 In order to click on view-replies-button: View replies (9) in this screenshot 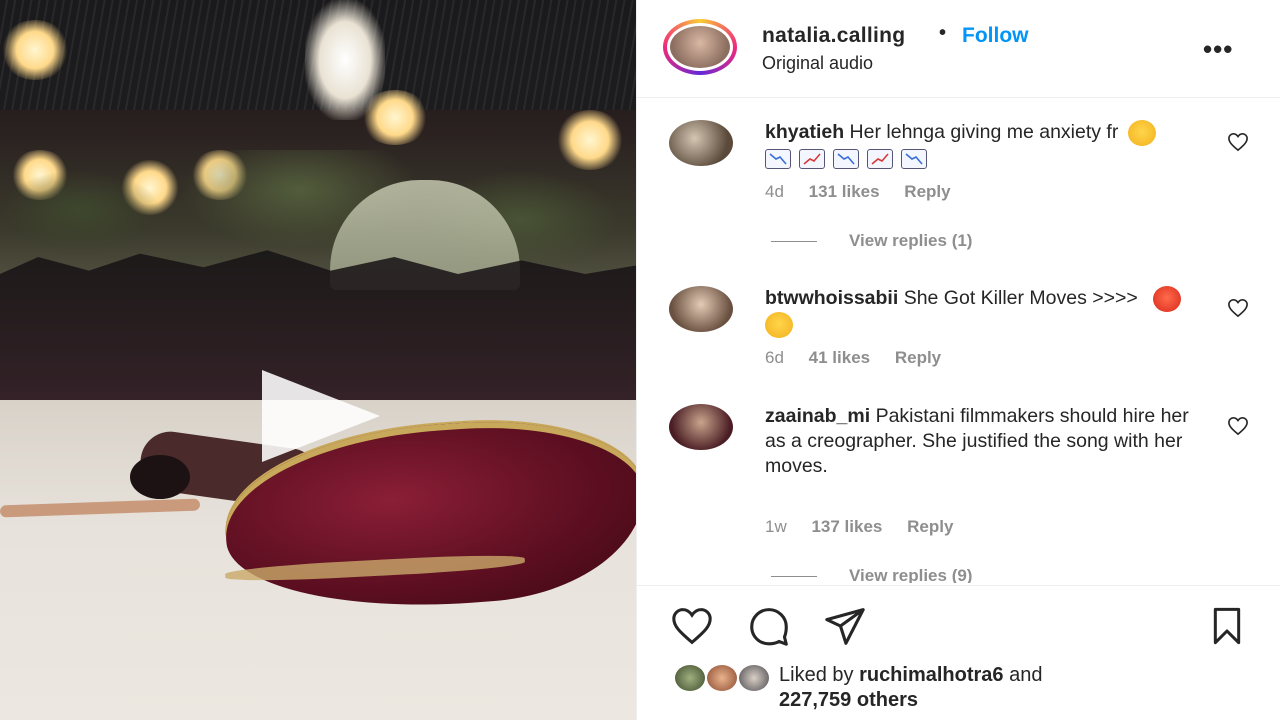, I will do `click(871, 574)`.